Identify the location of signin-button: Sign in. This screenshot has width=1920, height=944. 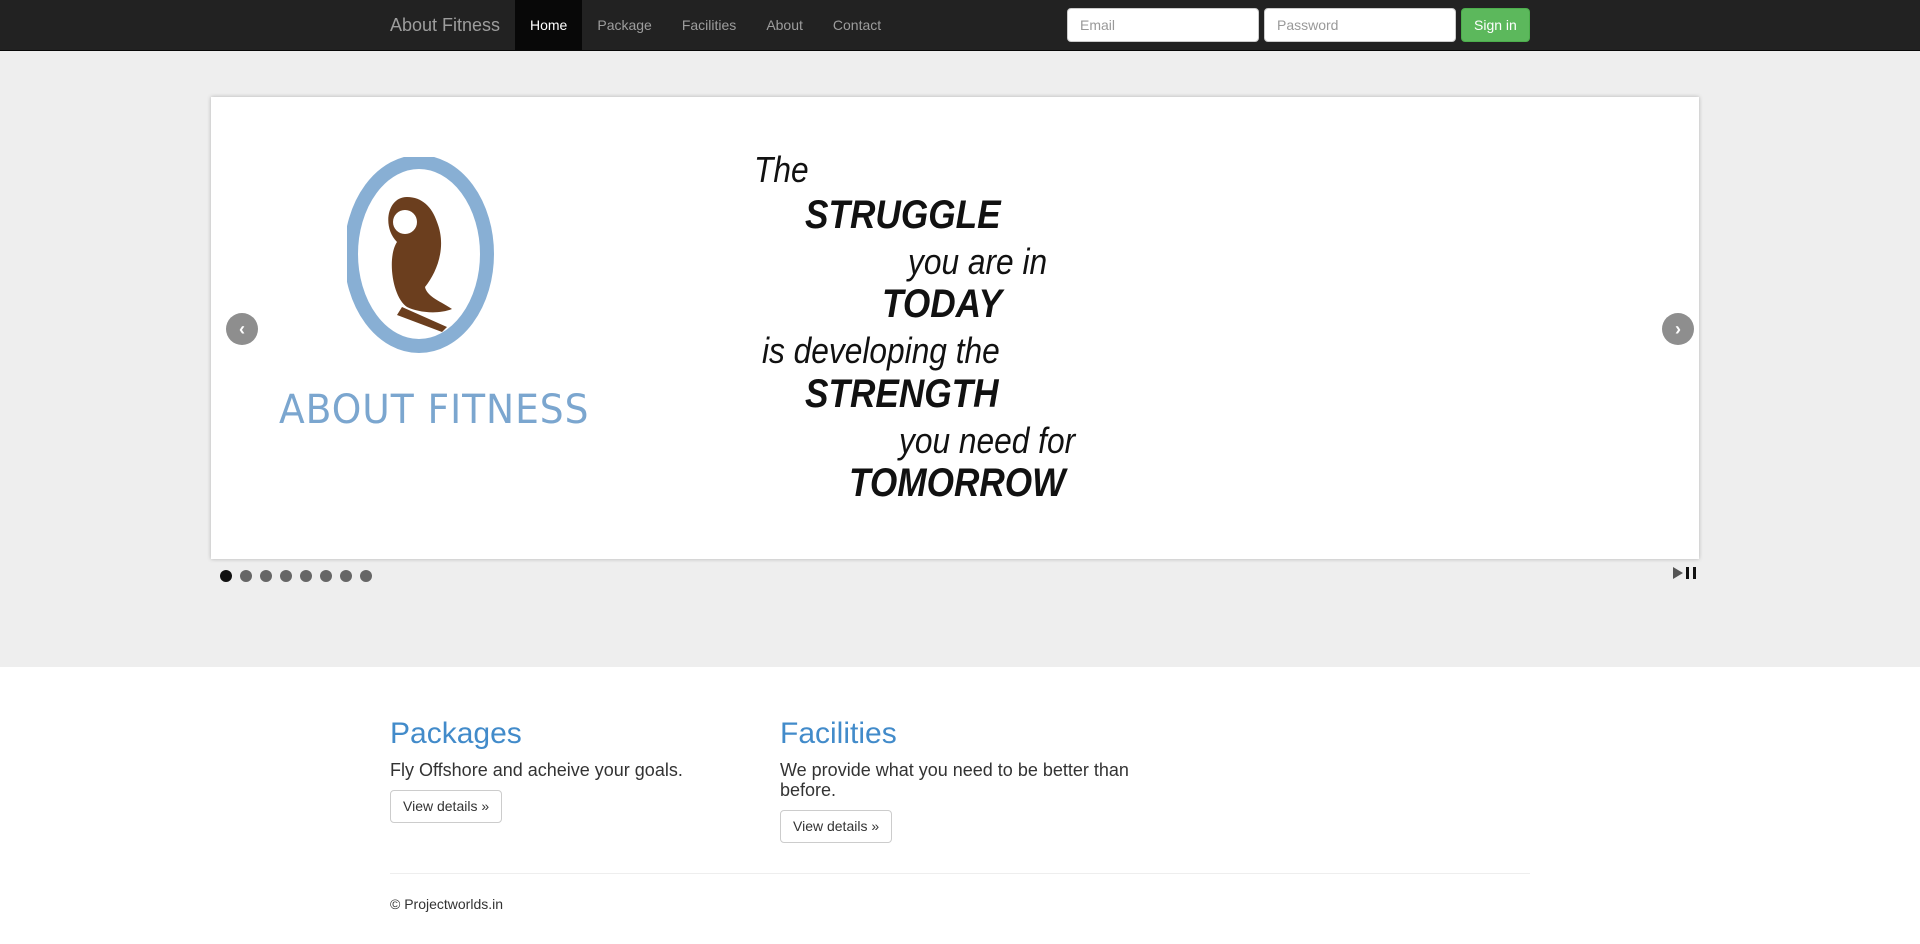
(1495, 25).